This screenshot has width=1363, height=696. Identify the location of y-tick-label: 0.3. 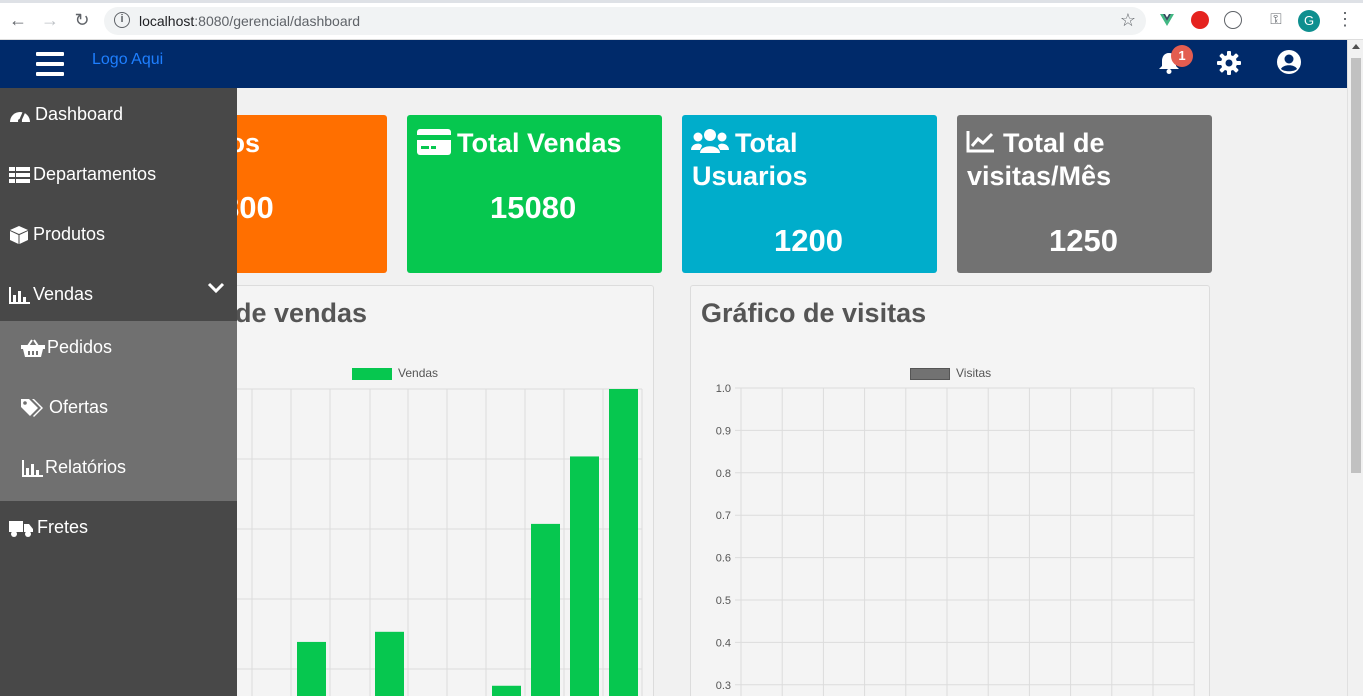
(723, 686).